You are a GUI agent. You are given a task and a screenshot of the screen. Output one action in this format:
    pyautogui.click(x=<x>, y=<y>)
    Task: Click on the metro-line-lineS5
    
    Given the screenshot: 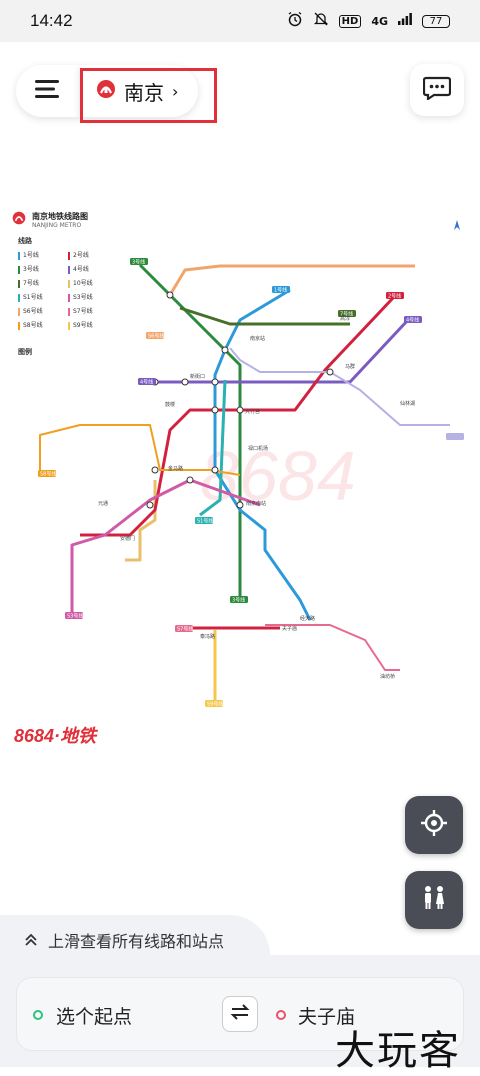 What is the action you would take?
    pyautogui.click(x=339, y=386)
    